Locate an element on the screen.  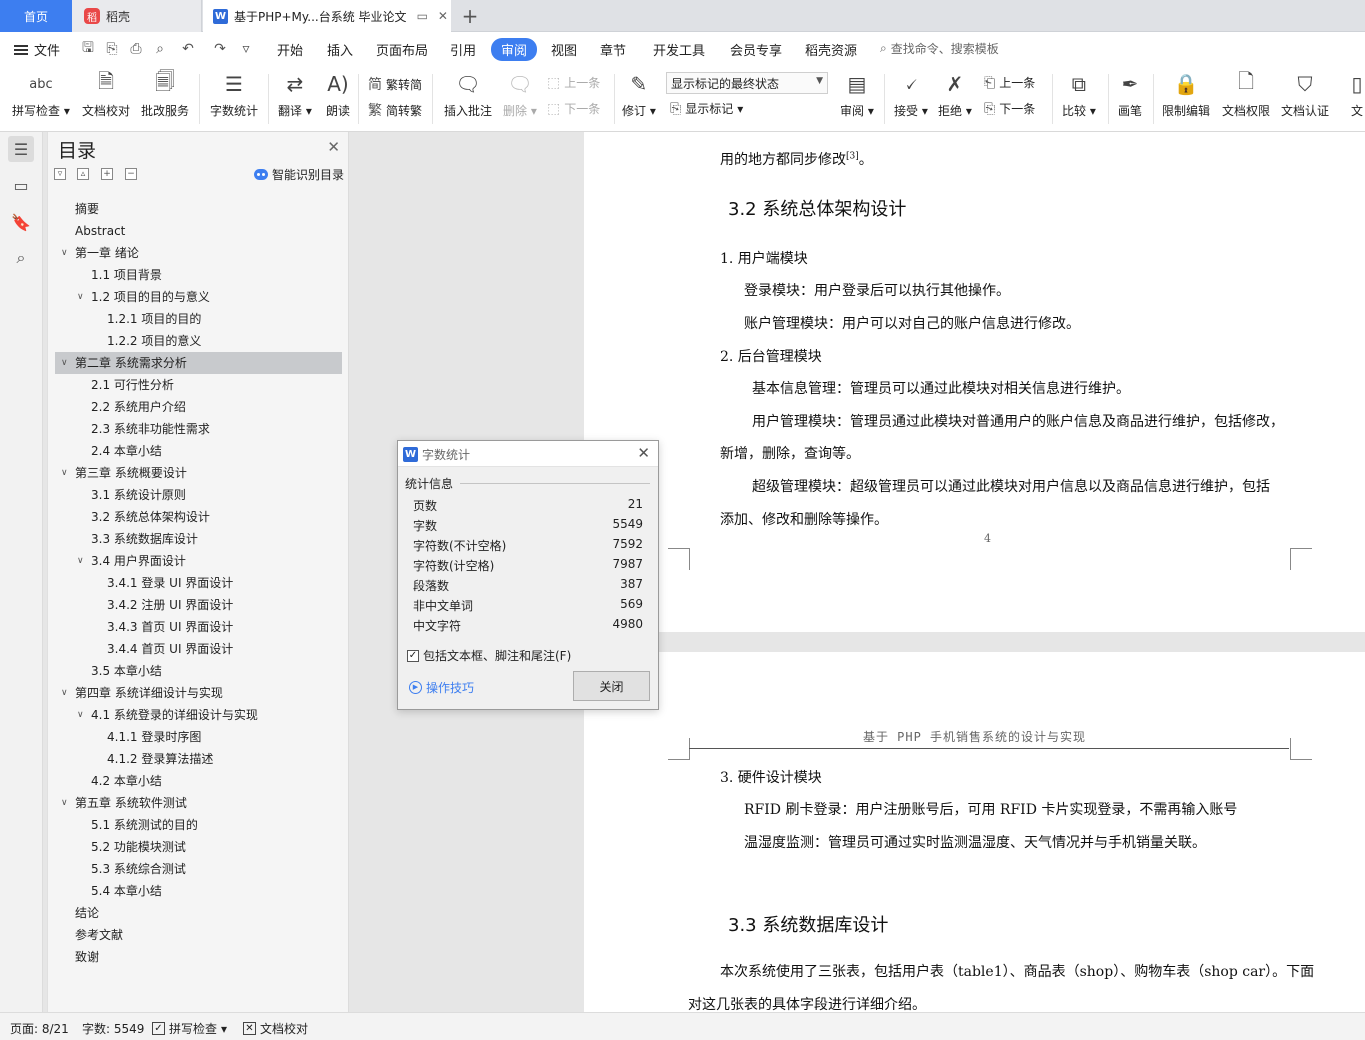
menu-view: 视图 is located at coordinates (564, 49).